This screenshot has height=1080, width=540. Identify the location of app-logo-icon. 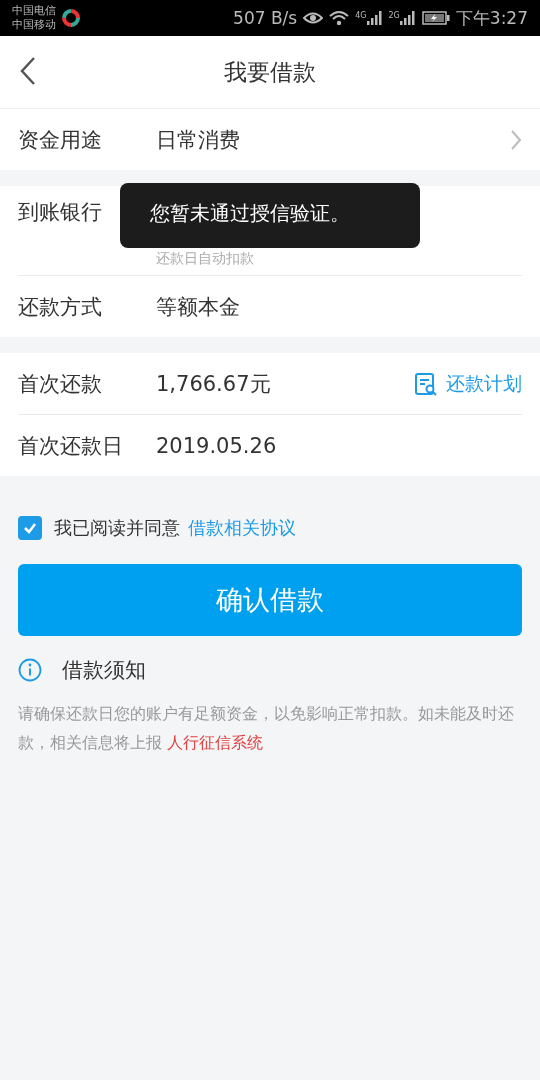
(71, 18).